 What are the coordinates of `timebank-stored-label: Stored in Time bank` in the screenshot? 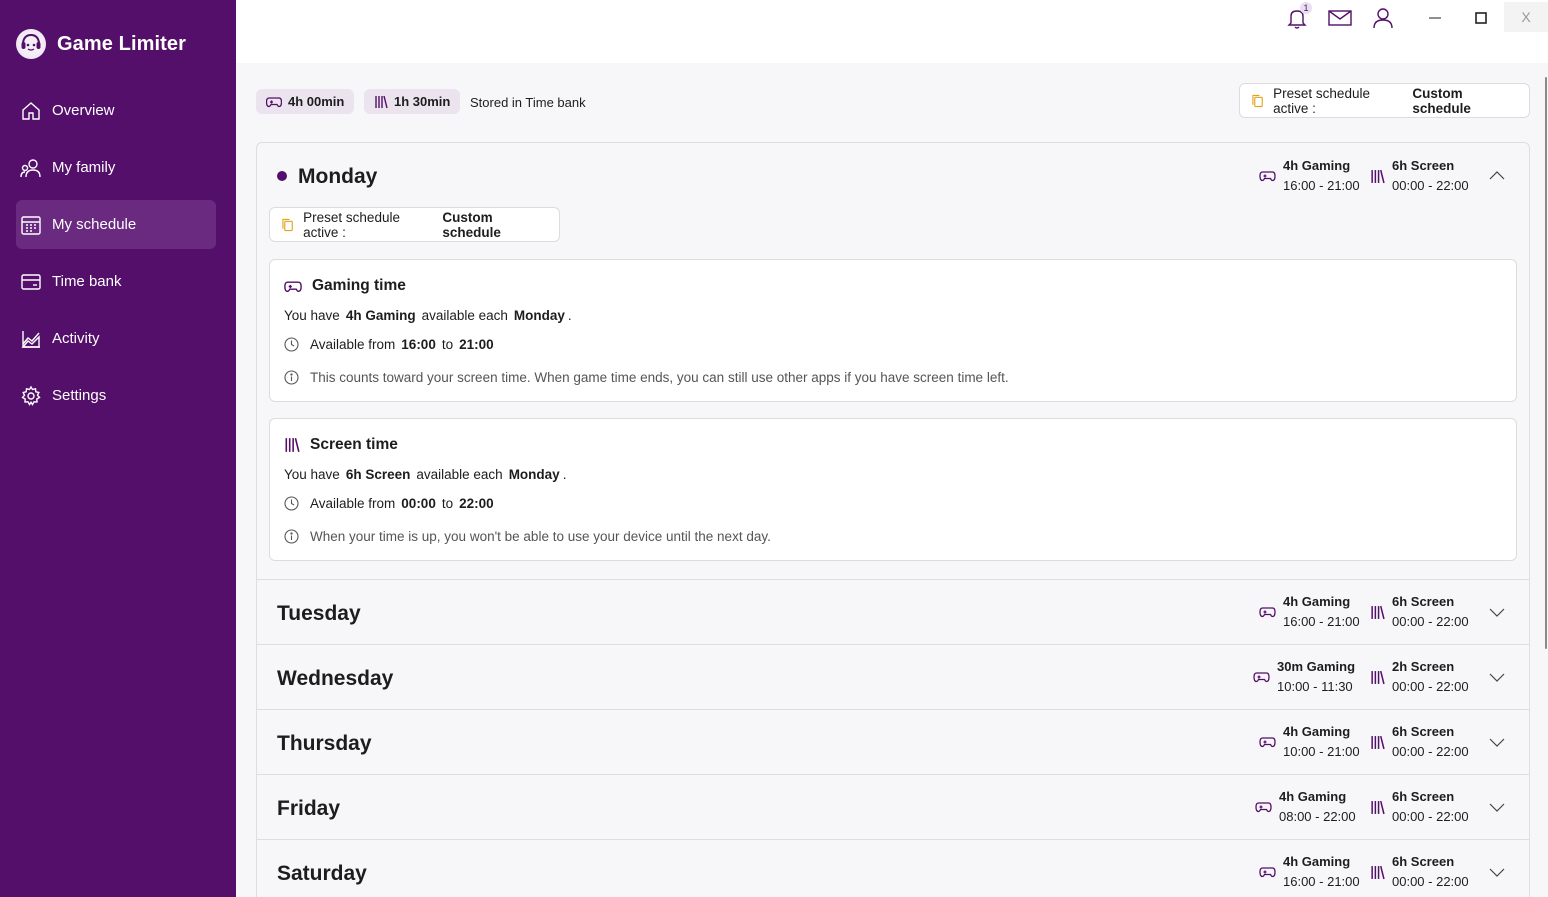 It's located at (528, 102).